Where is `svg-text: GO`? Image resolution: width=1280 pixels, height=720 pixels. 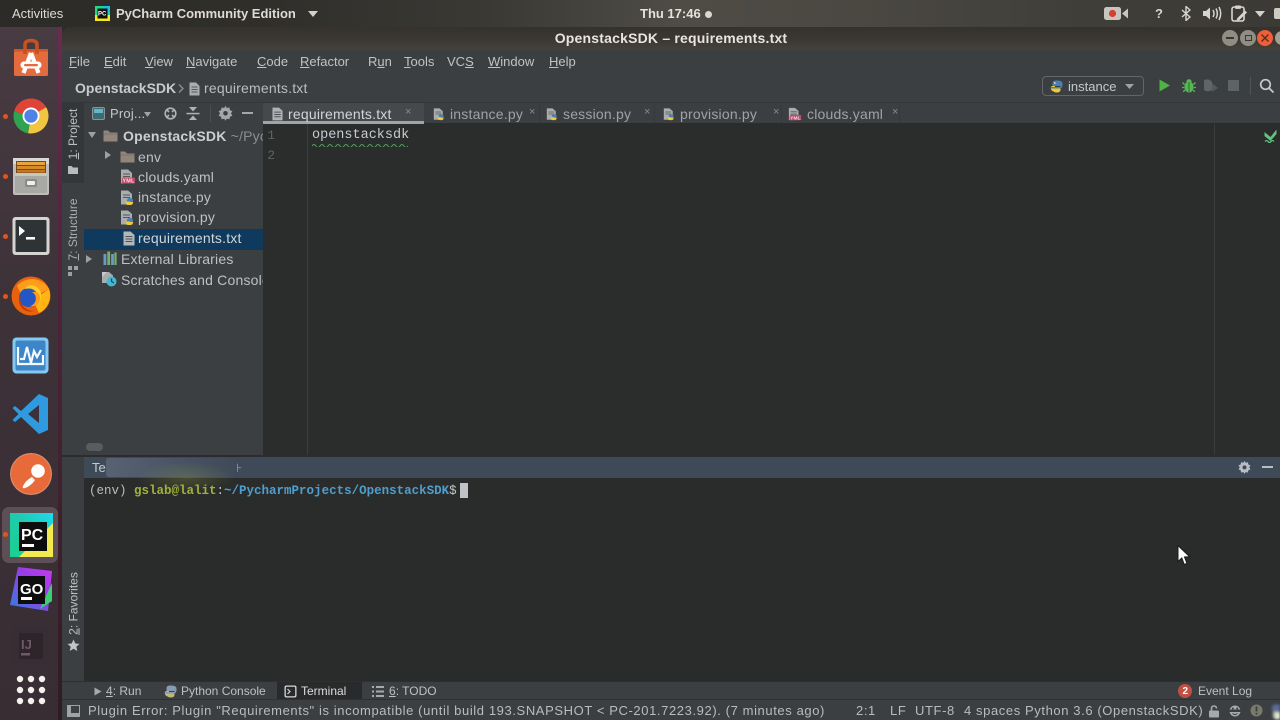
svg-text: GO is located at coordinates (32, 589).